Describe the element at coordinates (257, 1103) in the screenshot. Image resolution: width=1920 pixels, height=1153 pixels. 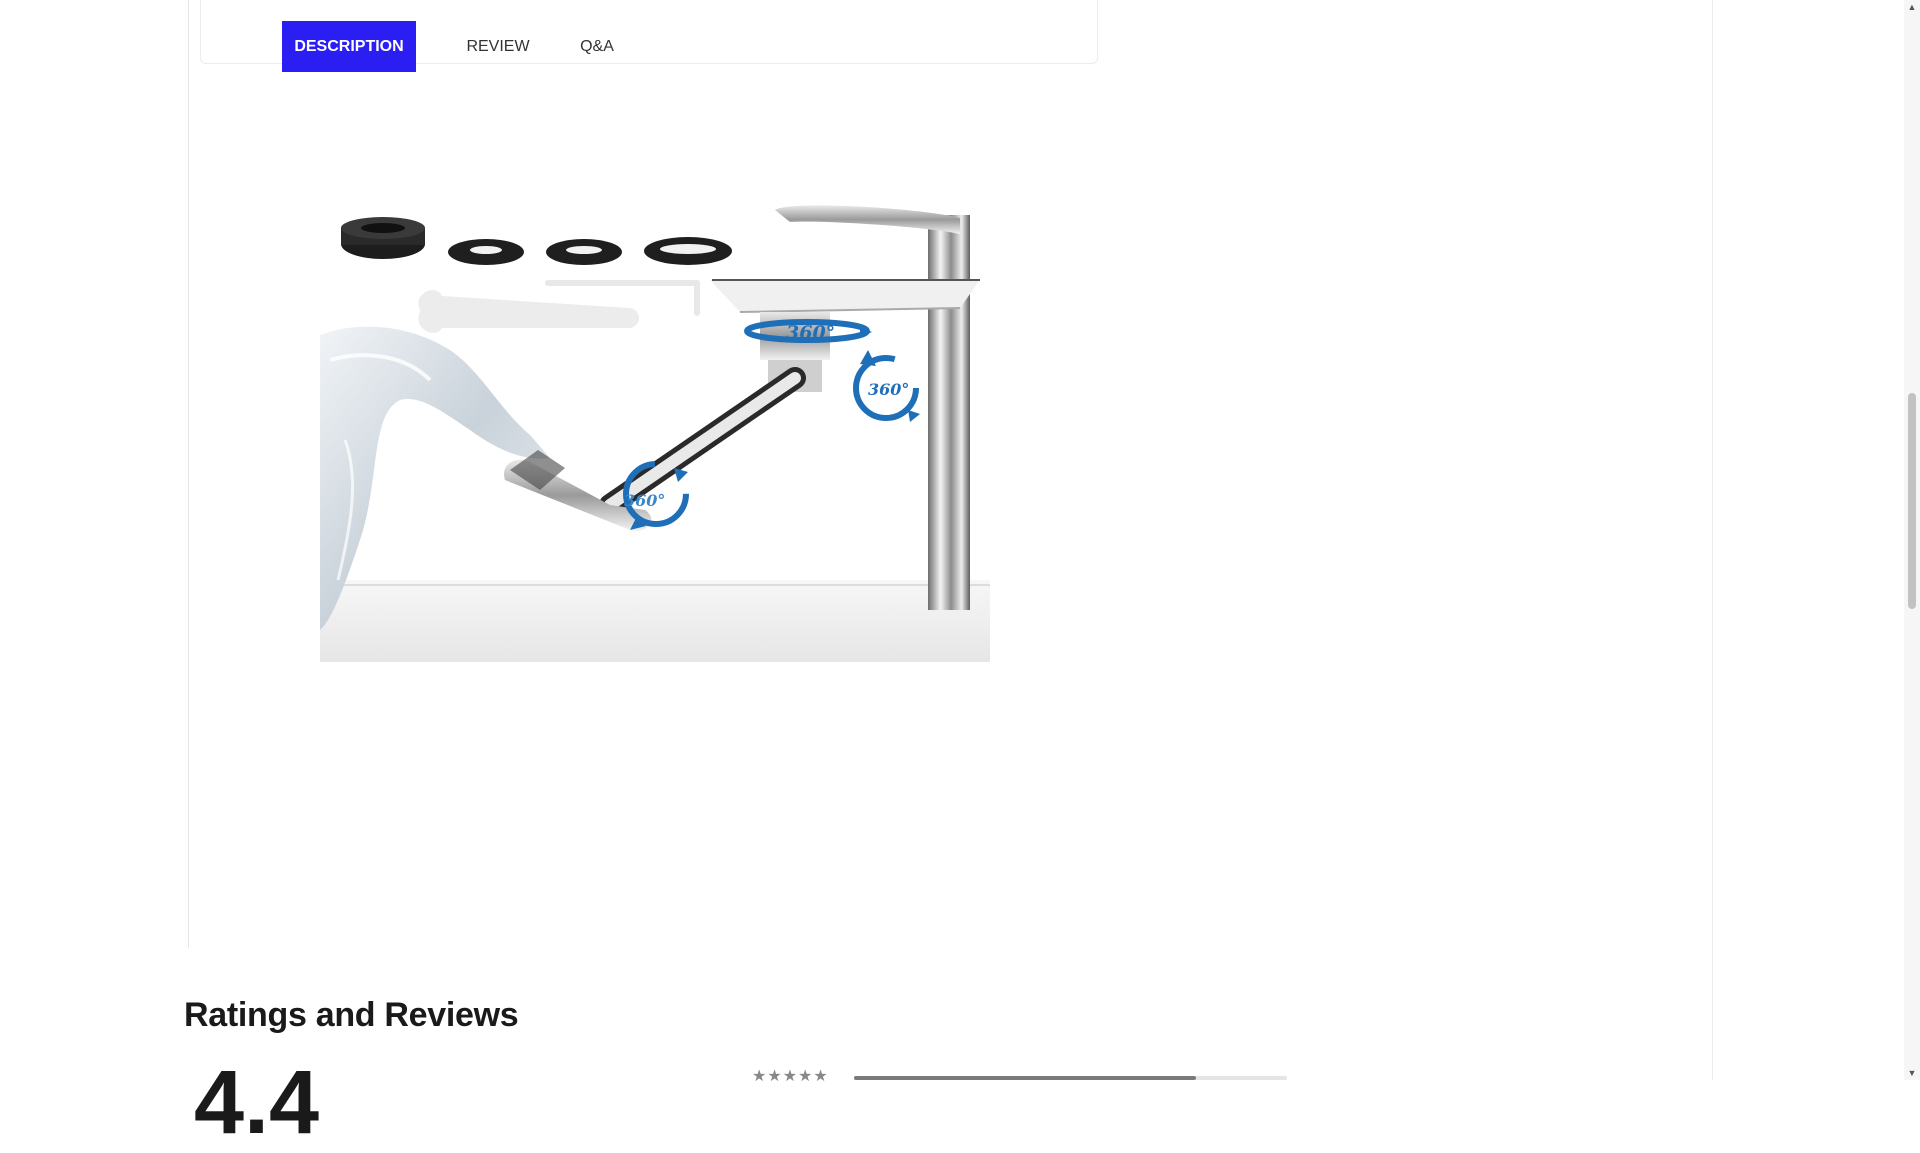
I see `average-rating: 4.4` at that location.